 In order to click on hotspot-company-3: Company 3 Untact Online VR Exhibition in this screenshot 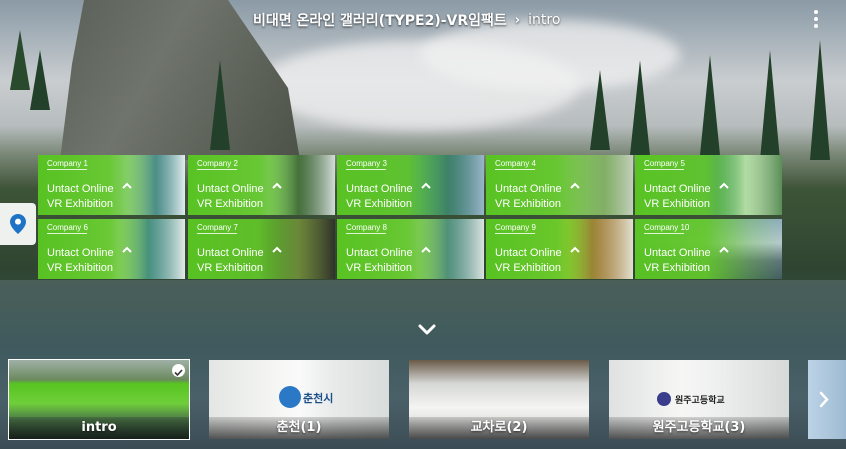, I will do `click(410, 185)`.